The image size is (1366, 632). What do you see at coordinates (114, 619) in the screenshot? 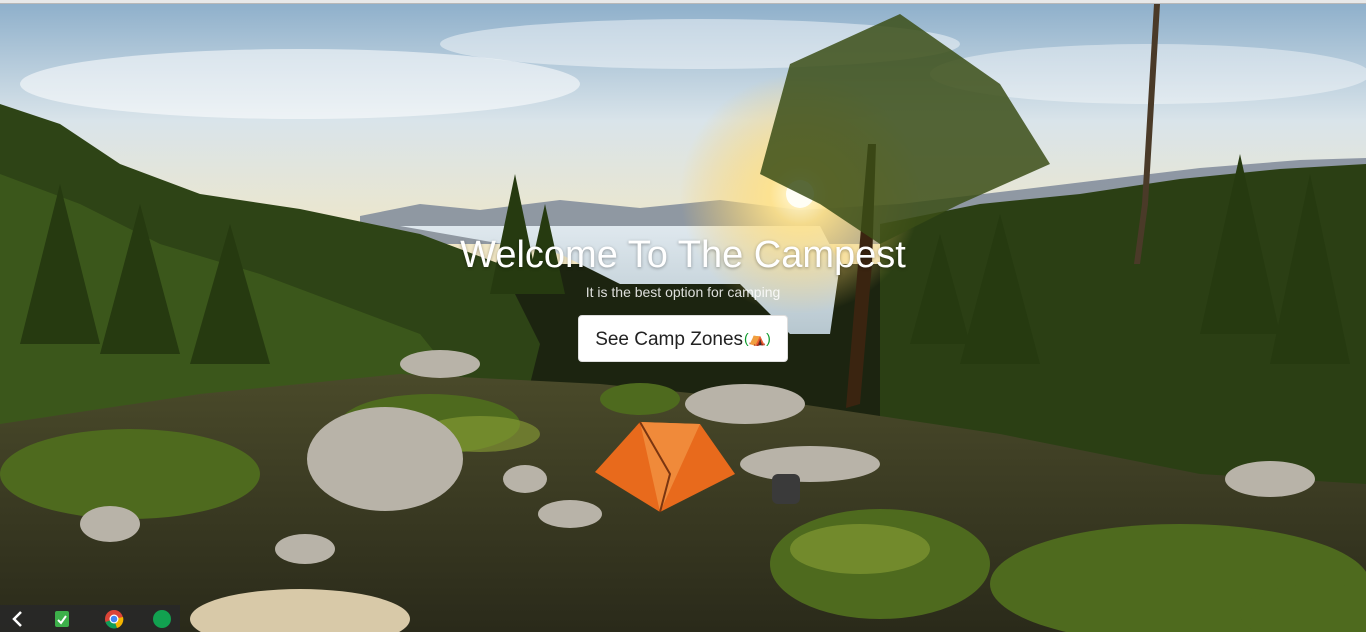
I see `chrome-icon` at bounding box center [114, 619].